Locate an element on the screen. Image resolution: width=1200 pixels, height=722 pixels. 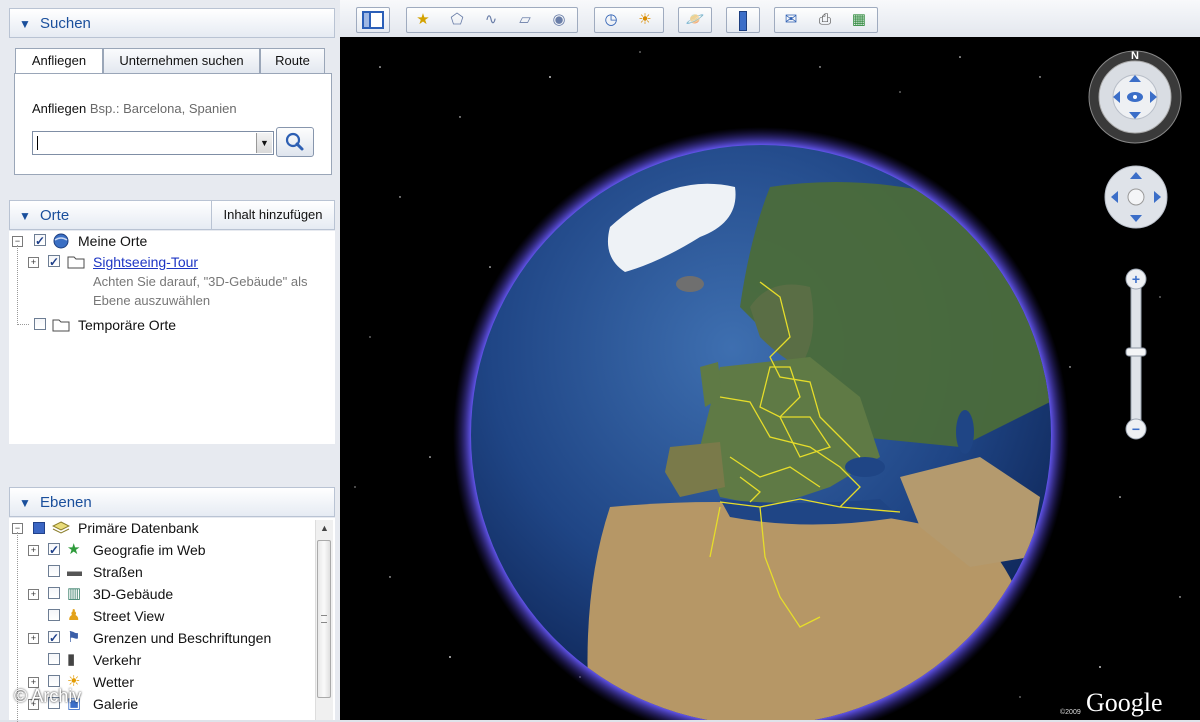
text-caret is located at coordinates (37, 143).